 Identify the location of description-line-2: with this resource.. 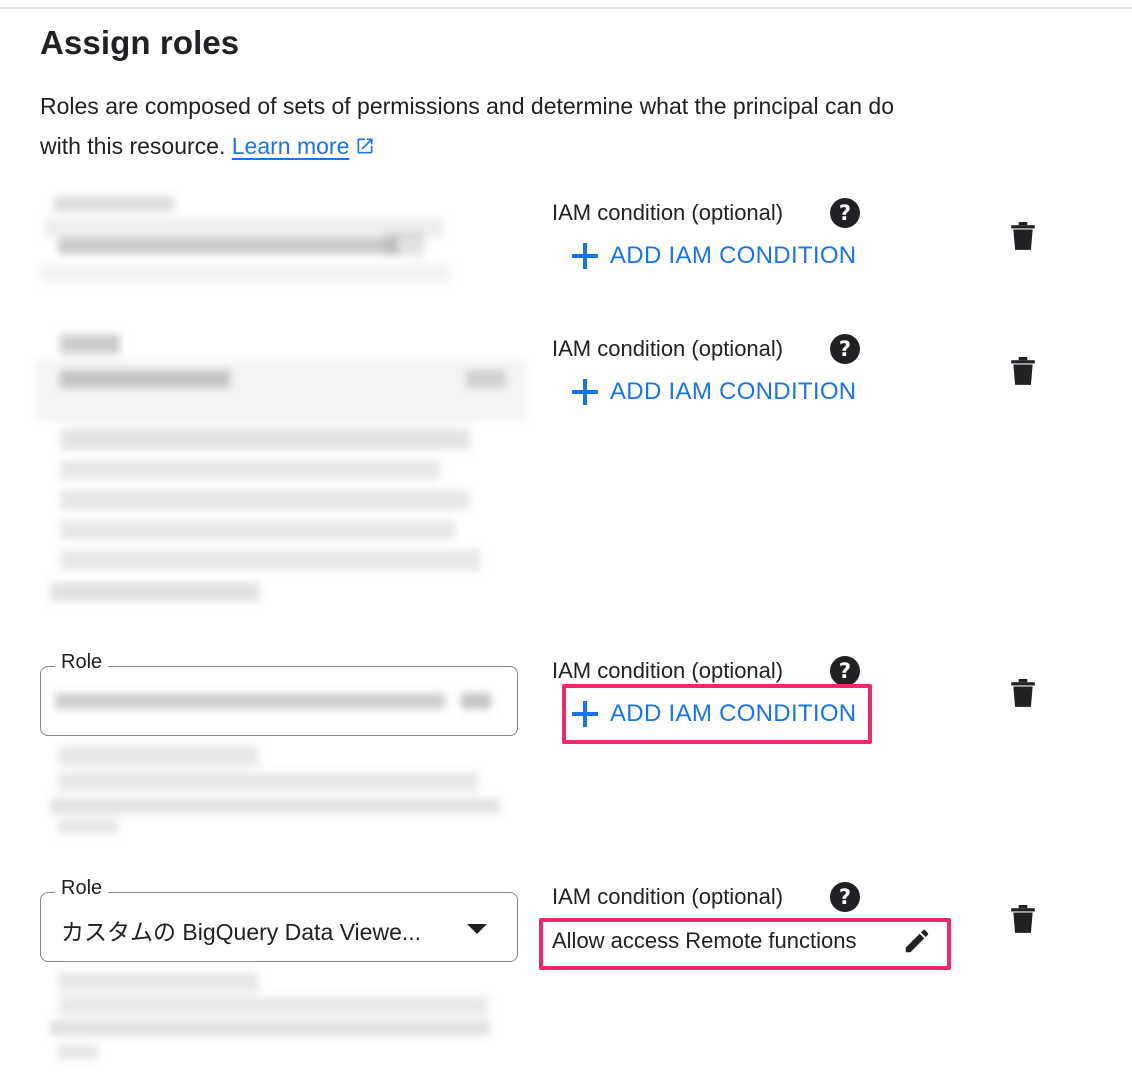
(133, 146).